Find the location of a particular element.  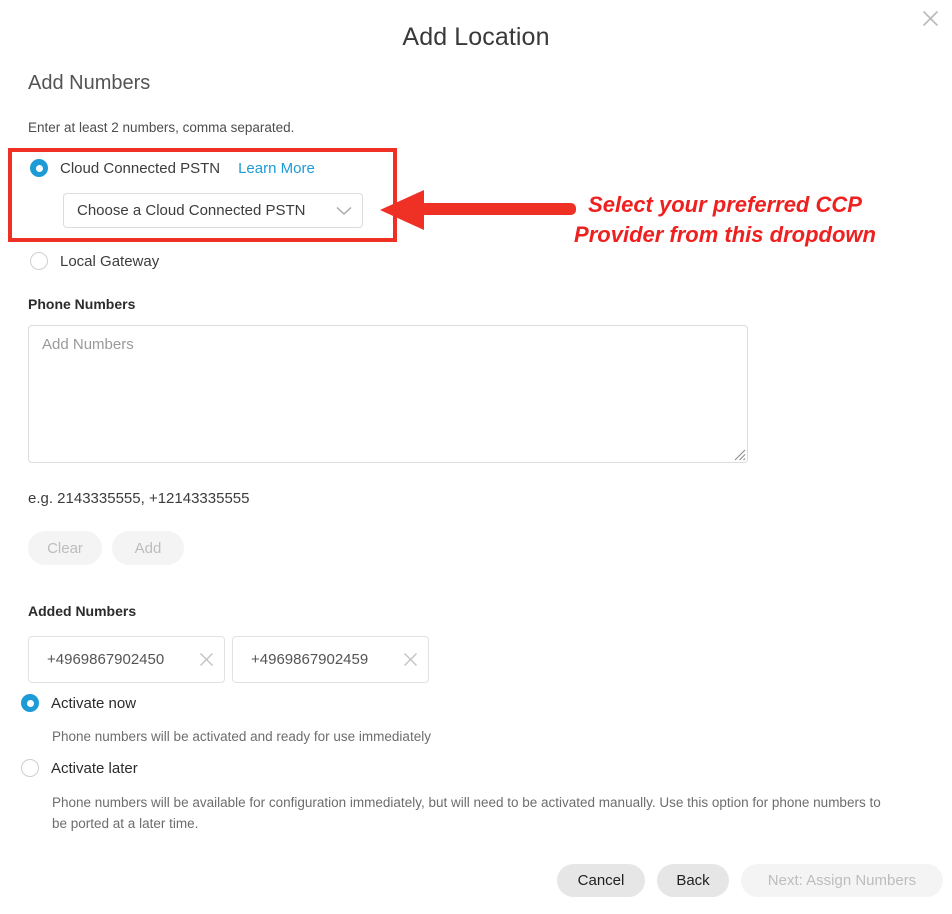

section-heading: Add Numbers is located at coordinates (89, 83).